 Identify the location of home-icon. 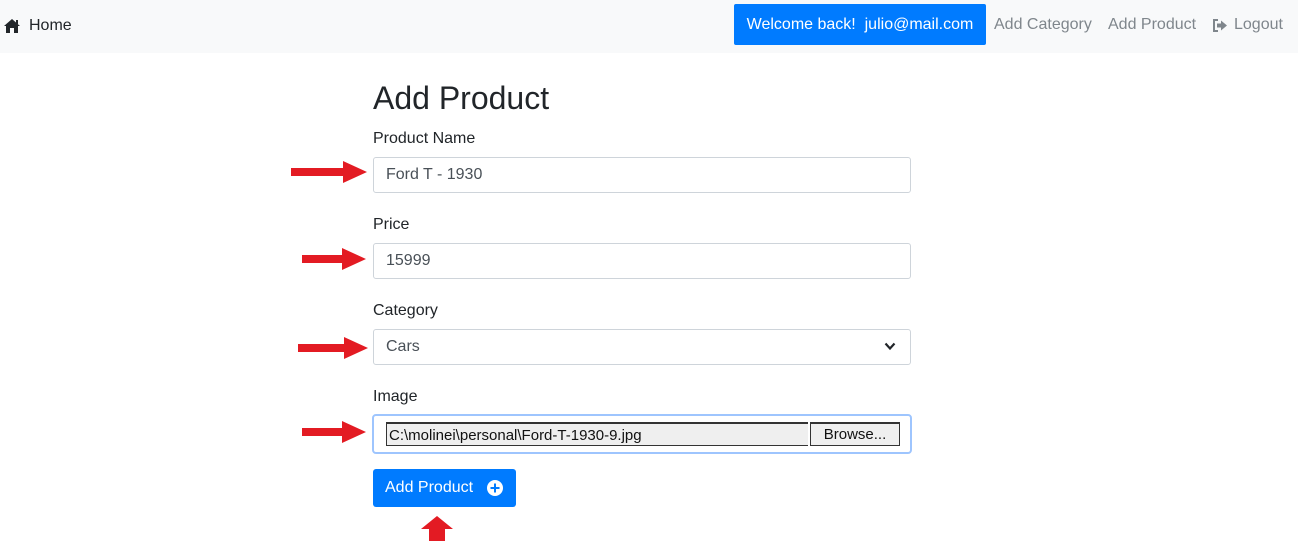
(12, 26).